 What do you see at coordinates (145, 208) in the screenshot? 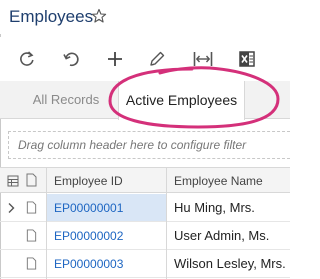
I see `table-row: EP00000001 Hu Ming, Mrs.` at bounding box center [145, 208].